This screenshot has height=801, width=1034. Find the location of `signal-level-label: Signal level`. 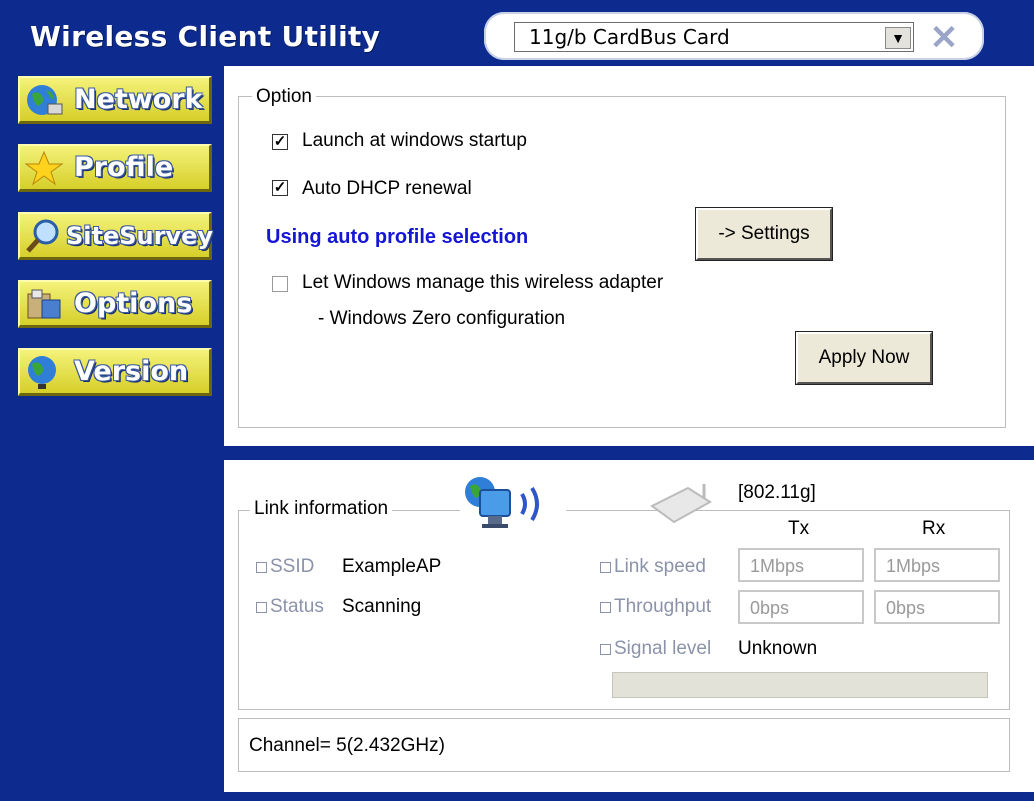

signal-level-label: Signal level is located at coordinates (663, 648).